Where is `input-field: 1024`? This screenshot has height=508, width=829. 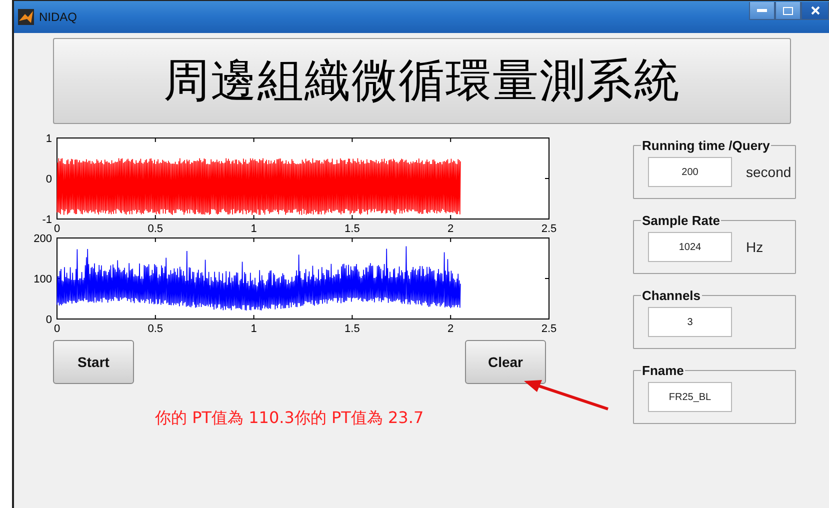 input-field: 1024 is located at coordinates (690, 247).